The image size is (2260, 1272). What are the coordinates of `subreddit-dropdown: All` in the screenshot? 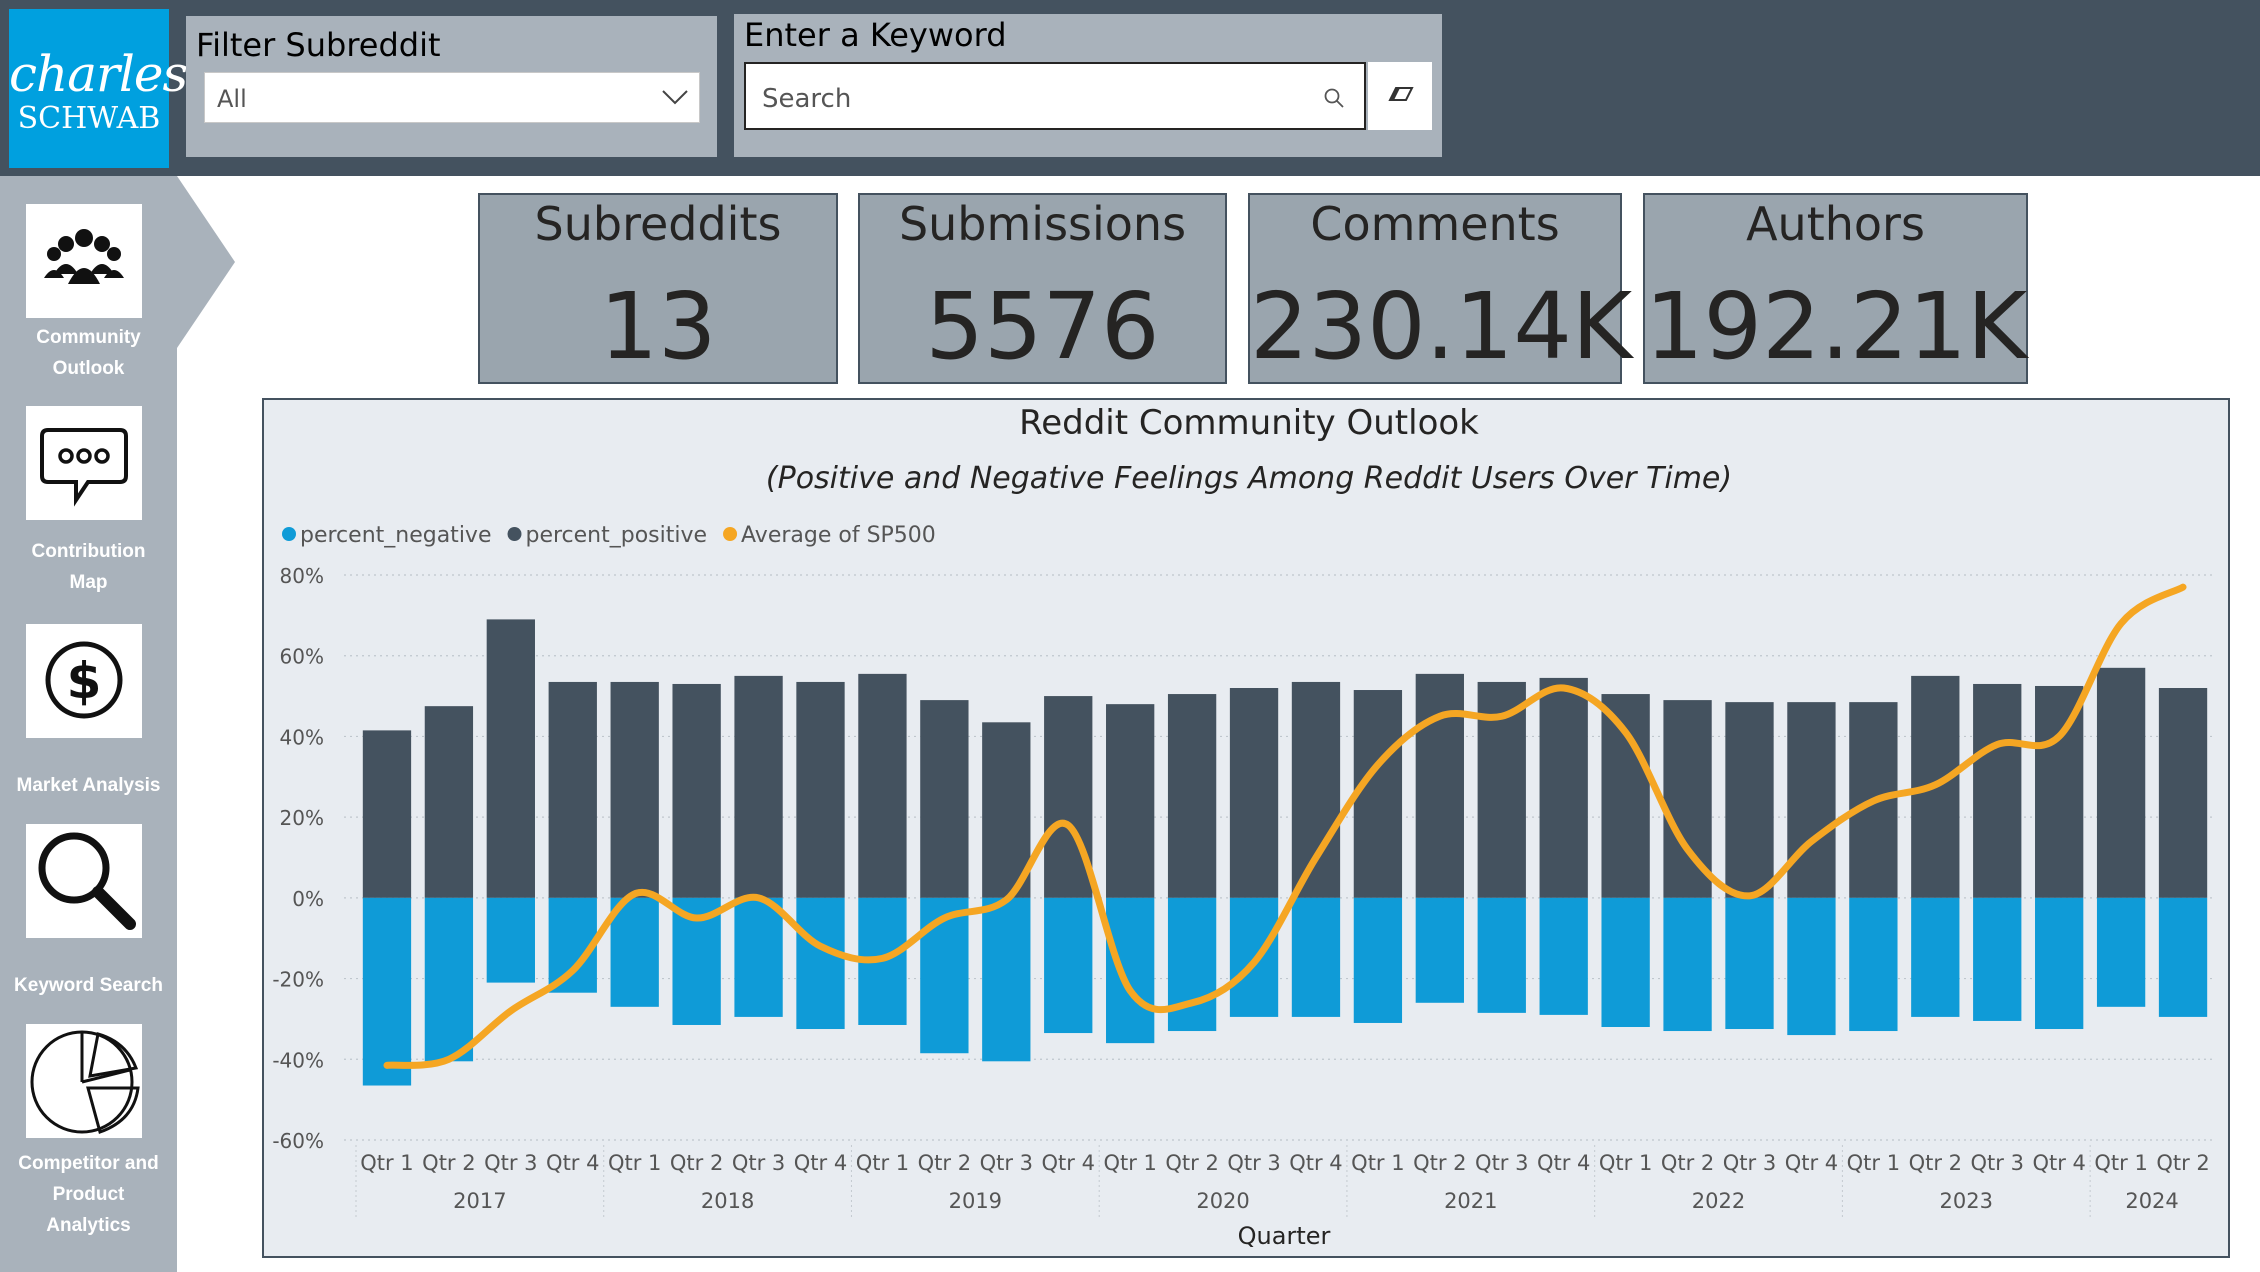 It's located at (452, 97).